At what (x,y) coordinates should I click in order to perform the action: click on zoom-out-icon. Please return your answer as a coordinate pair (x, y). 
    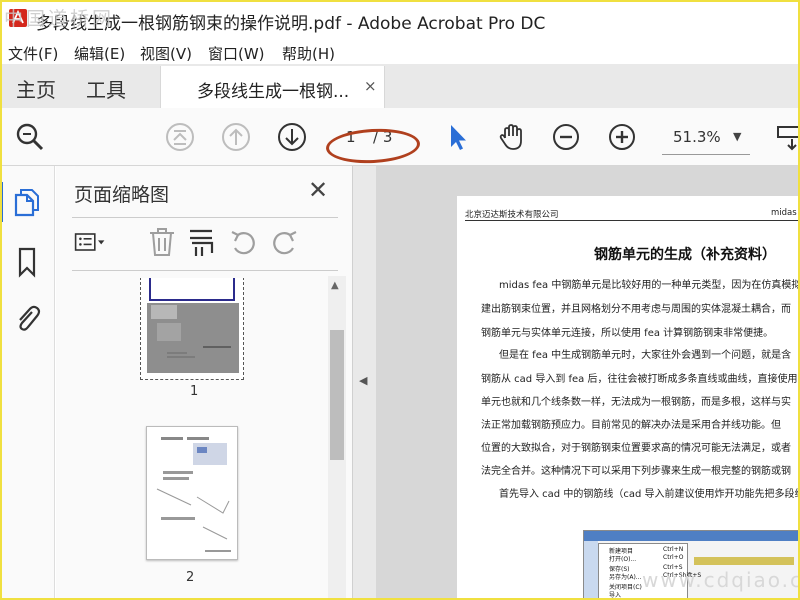
    Looking at the image, I should click on (566, 137).